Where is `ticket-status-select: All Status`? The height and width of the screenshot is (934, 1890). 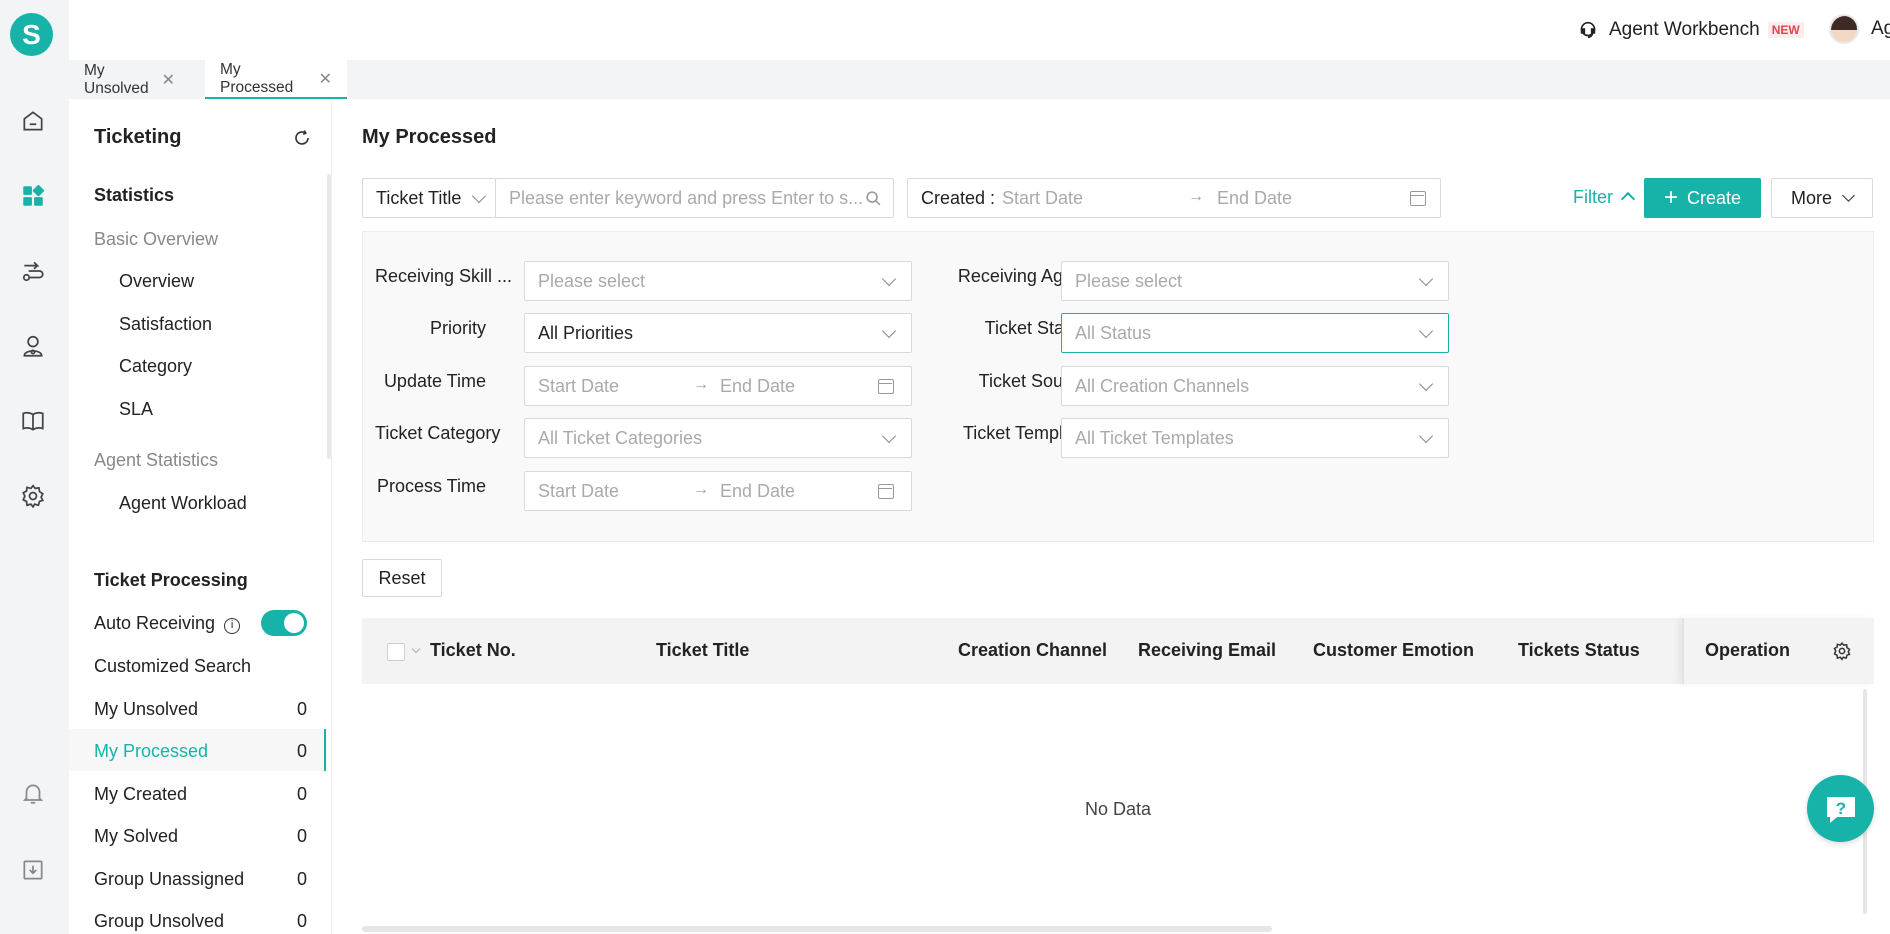 ticket-status-select: All Status is located at coordinates (1255, 333).